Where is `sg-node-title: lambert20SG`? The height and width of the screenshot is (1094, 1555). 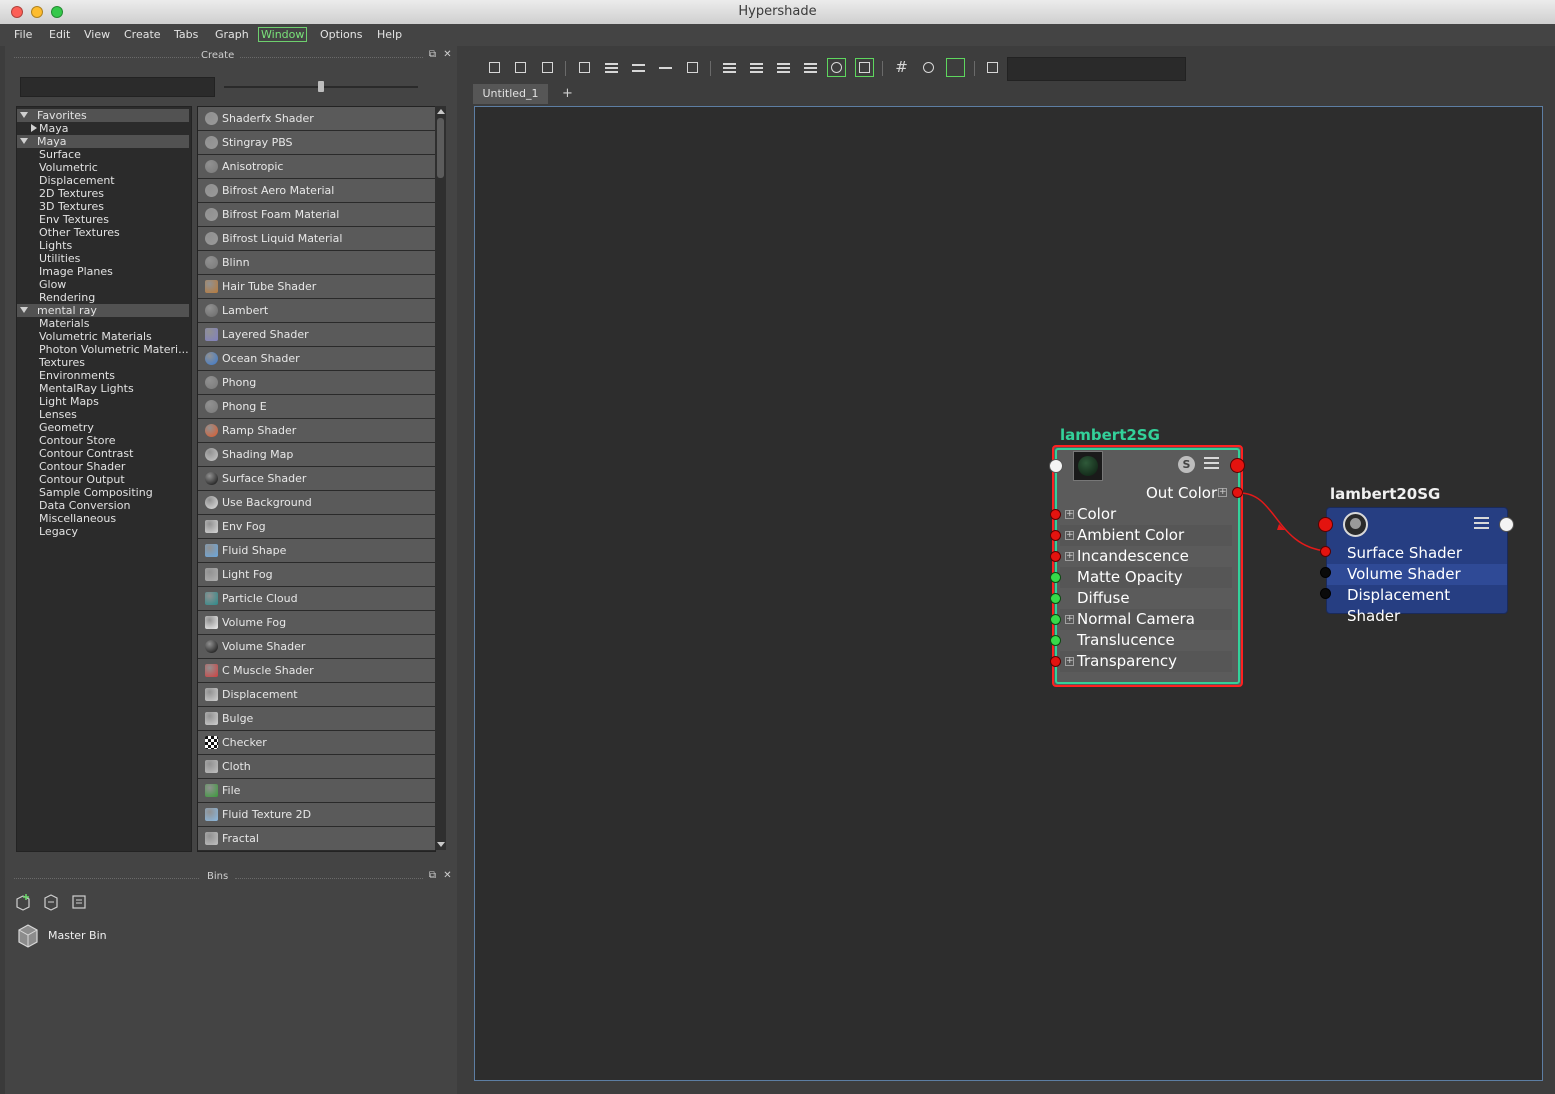
sg-node-title: lambert20SG is located at coordinates (1385, 494).